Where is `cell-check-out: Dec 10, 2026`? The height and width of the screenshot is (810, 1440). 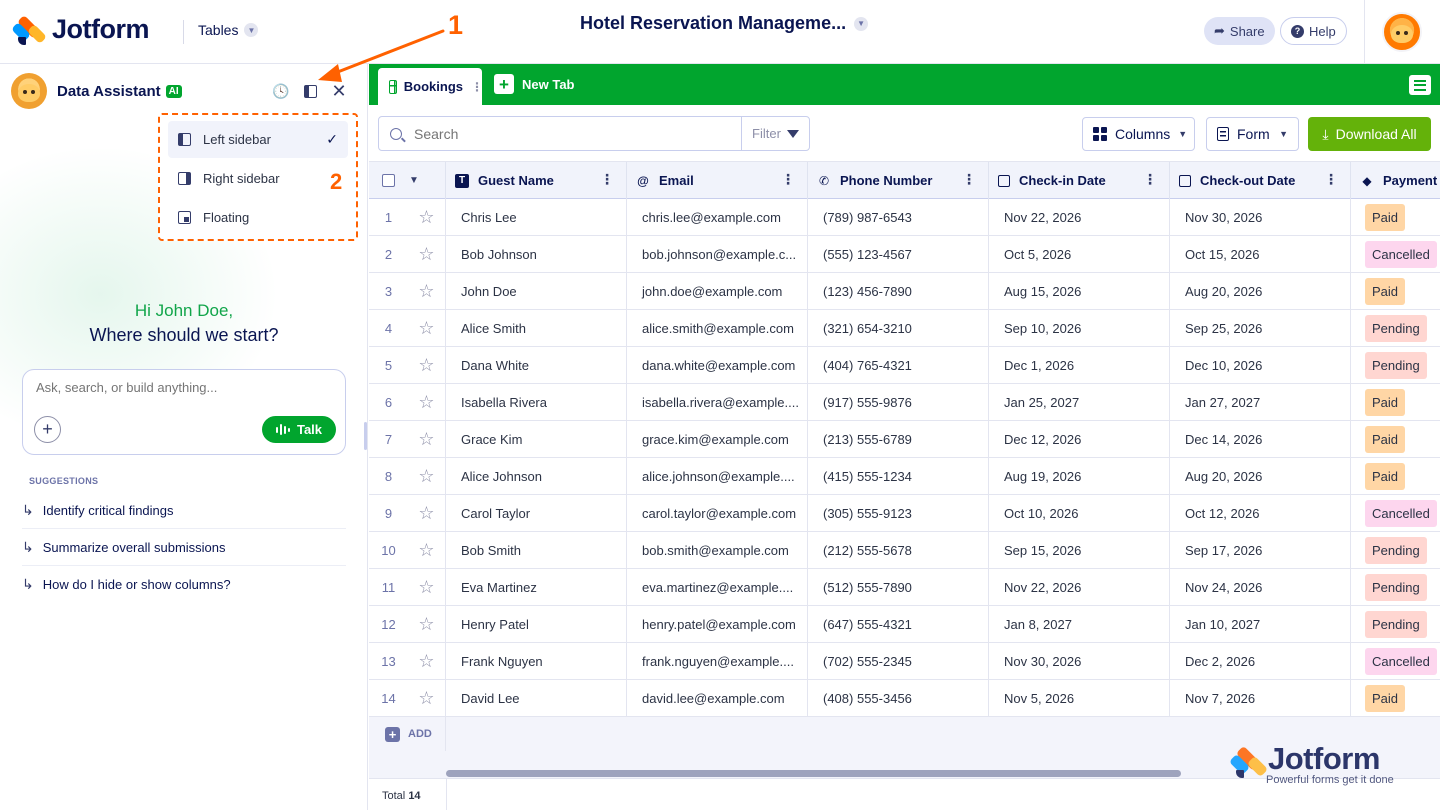
cell-check-out: Dec 10, 2026 is located at coordinates (1260, 365).